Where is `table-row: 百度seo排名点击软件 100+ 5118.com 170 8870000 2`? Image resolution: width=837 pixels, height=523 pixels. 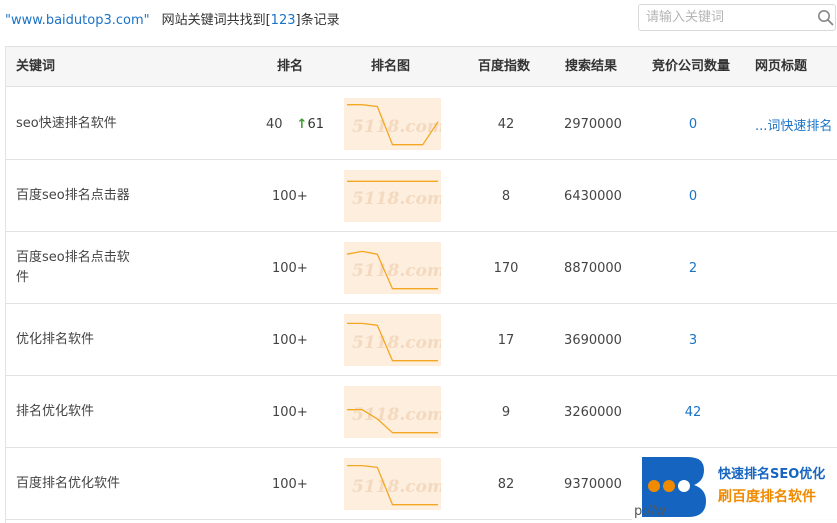
table-row: 百度seo排名点击软件 100+ 5118.com 170 8870000 2 is located at coordinates (421, 268).